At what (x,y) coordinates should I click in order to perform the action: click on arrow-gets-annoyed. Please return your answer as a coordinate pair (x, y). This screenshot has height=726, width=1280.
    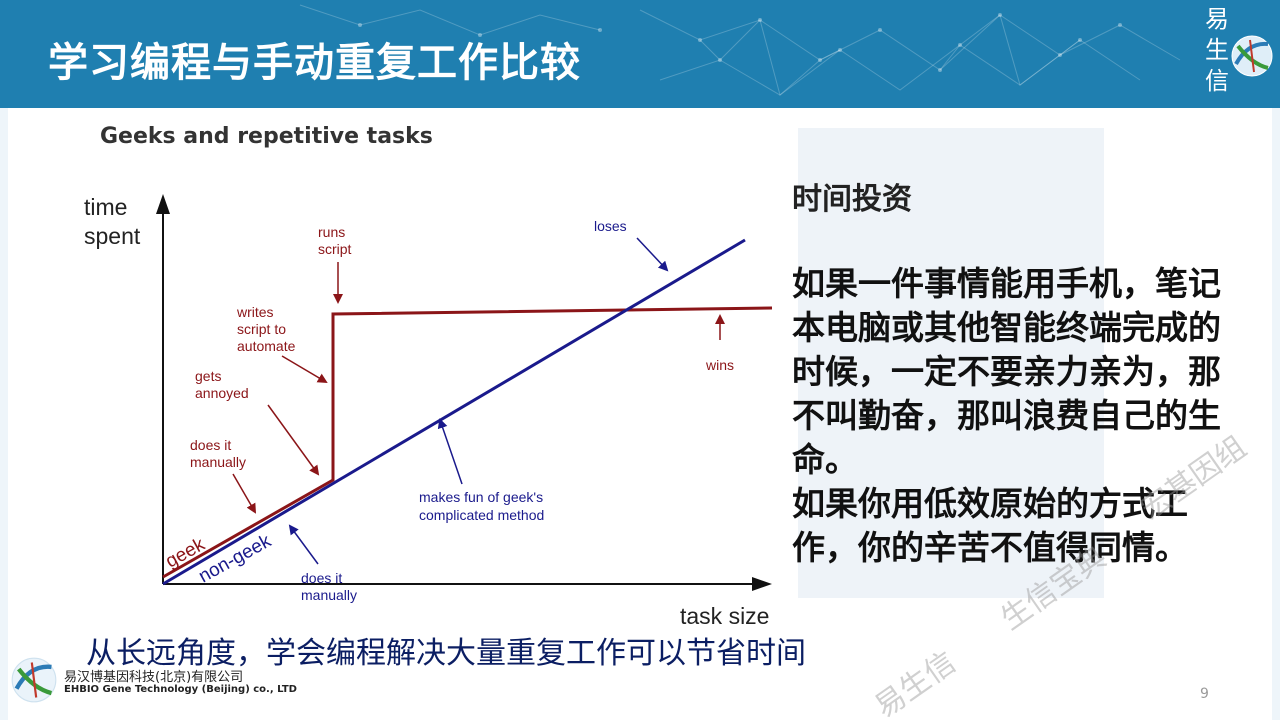
    Looking at the image, I should click on (293, 440).